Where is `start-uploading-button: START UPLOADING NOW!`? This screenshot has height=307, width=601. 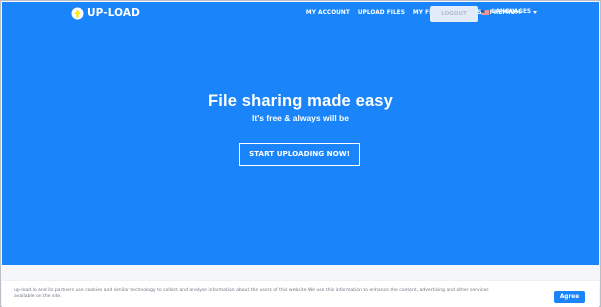 start-uploading-button: START UPLOADING NOW! is located at coordinates (299, 154).